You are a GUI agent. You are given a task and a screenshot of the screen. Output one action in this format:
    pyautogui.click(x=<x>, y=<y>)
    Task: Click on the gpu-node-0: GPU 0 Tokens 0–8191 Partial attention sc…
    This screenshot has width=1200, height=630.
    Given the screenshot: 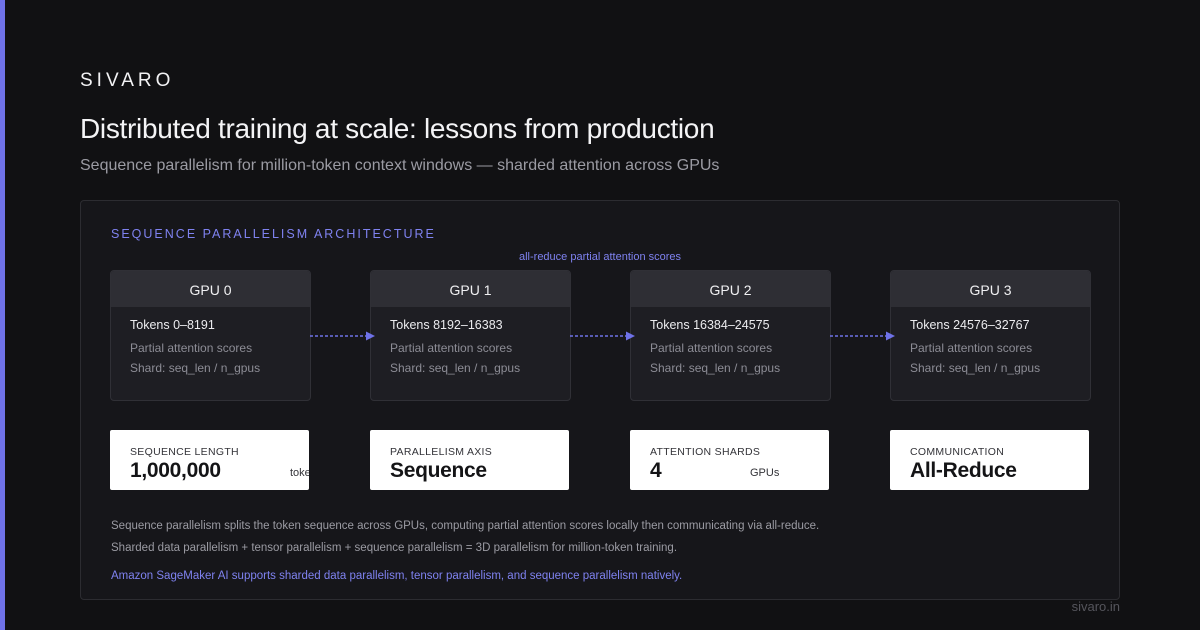 What is the action you would take?
    pyautogui.click(x=210, y=335)
    